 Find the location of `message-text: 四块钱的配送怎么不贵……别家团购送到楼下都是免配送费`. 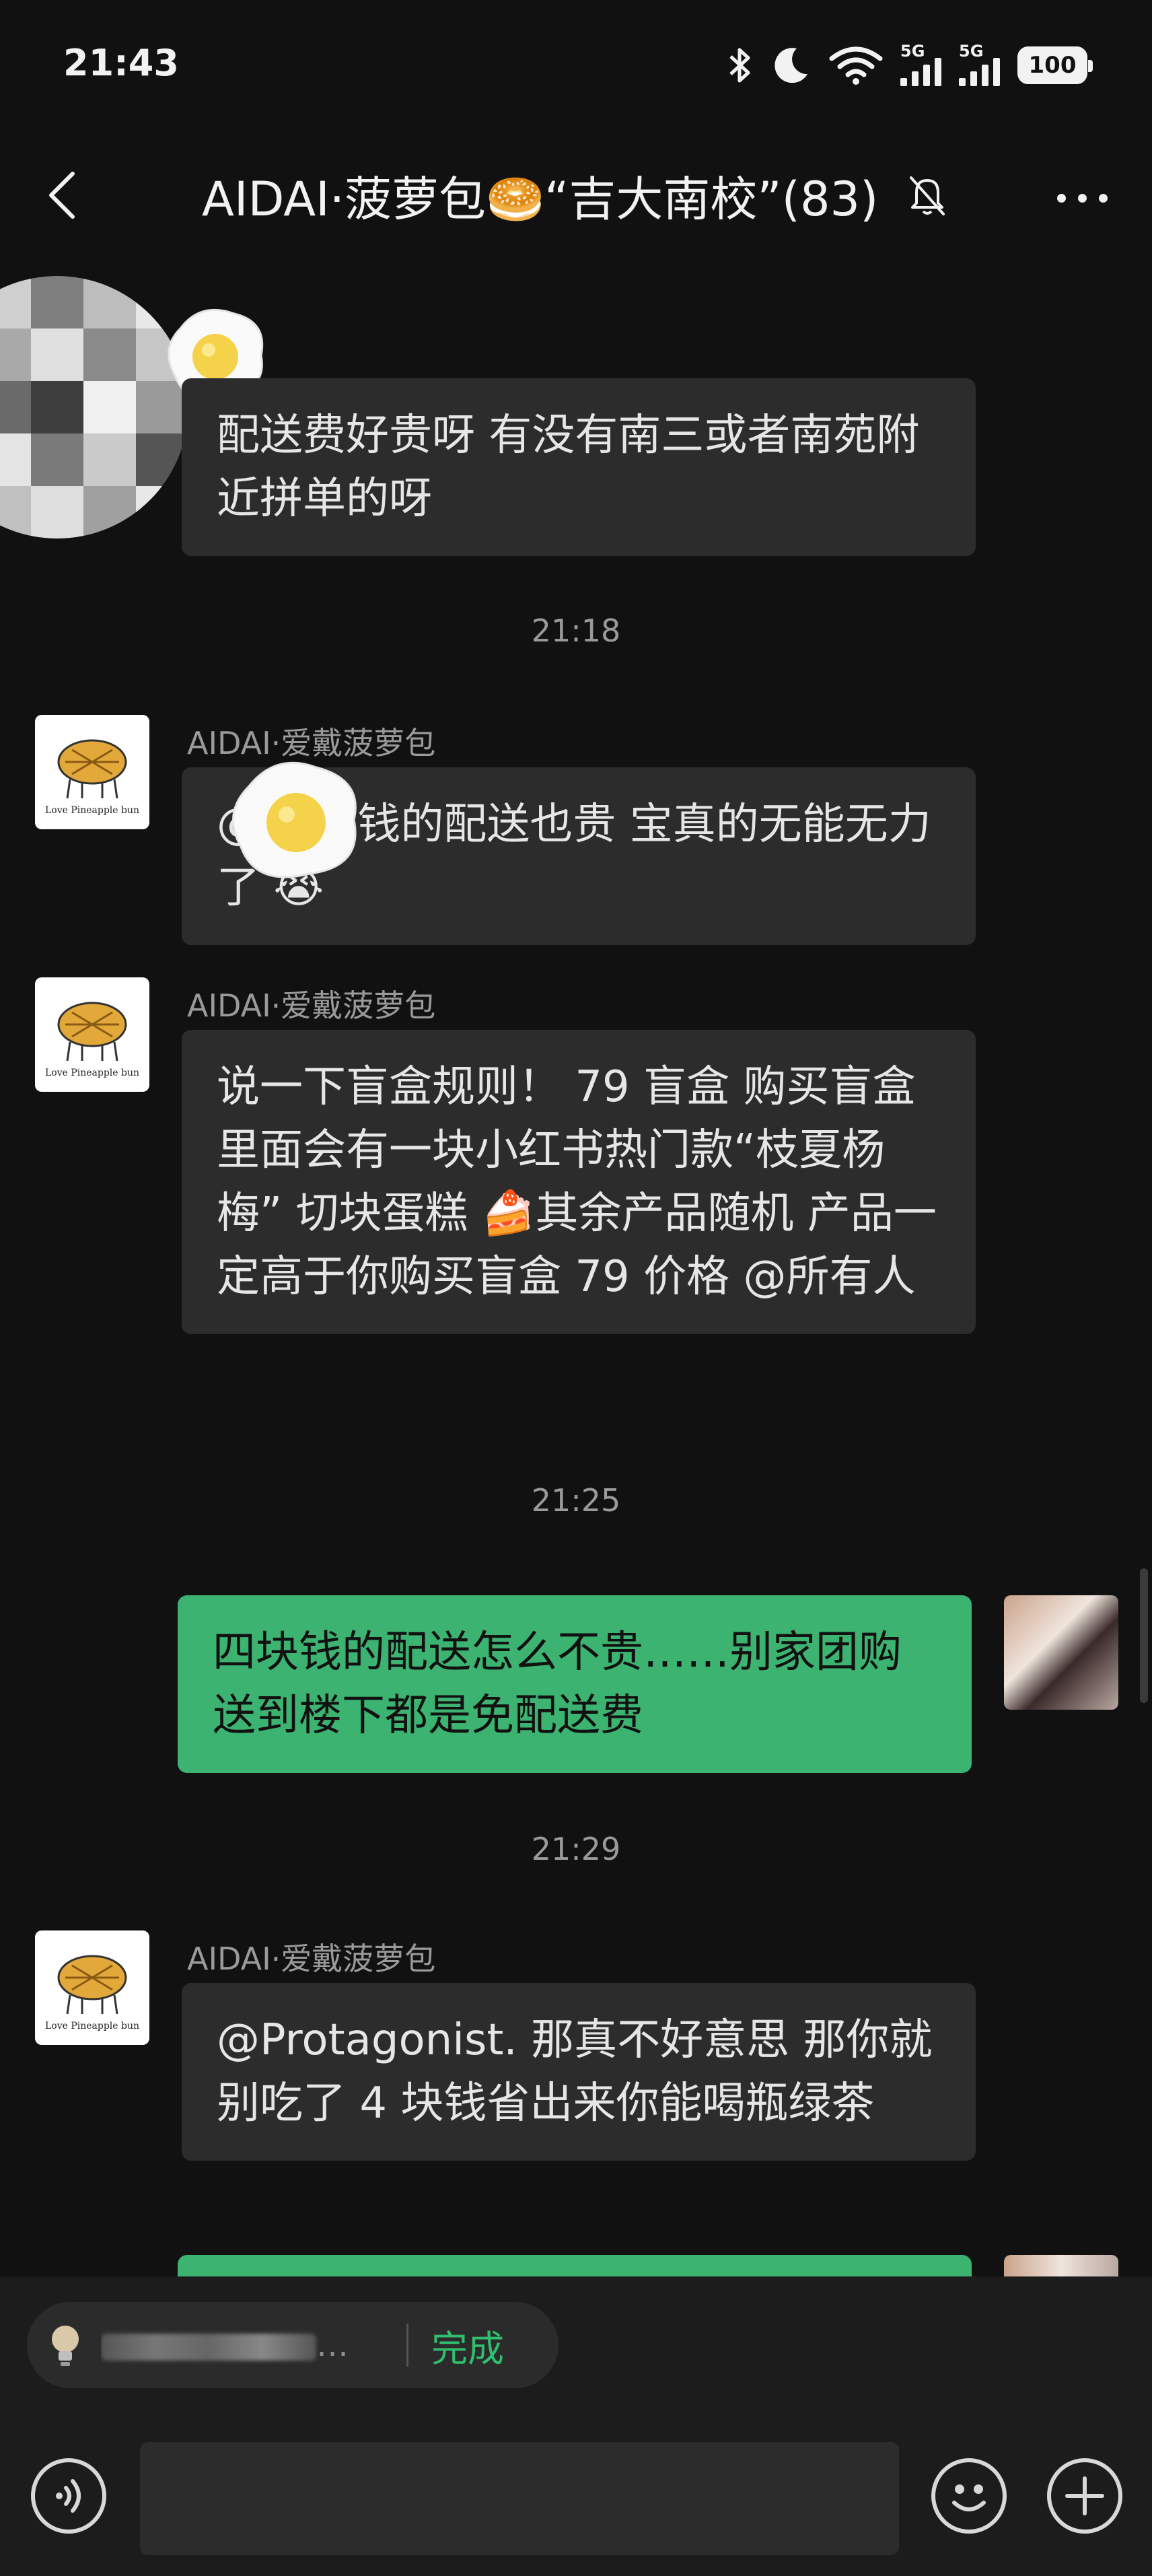

message-text: 四块钱的配送怎么不贵……别家团购送到楼下都是免配送费 is located at coordinates (557, 1684).